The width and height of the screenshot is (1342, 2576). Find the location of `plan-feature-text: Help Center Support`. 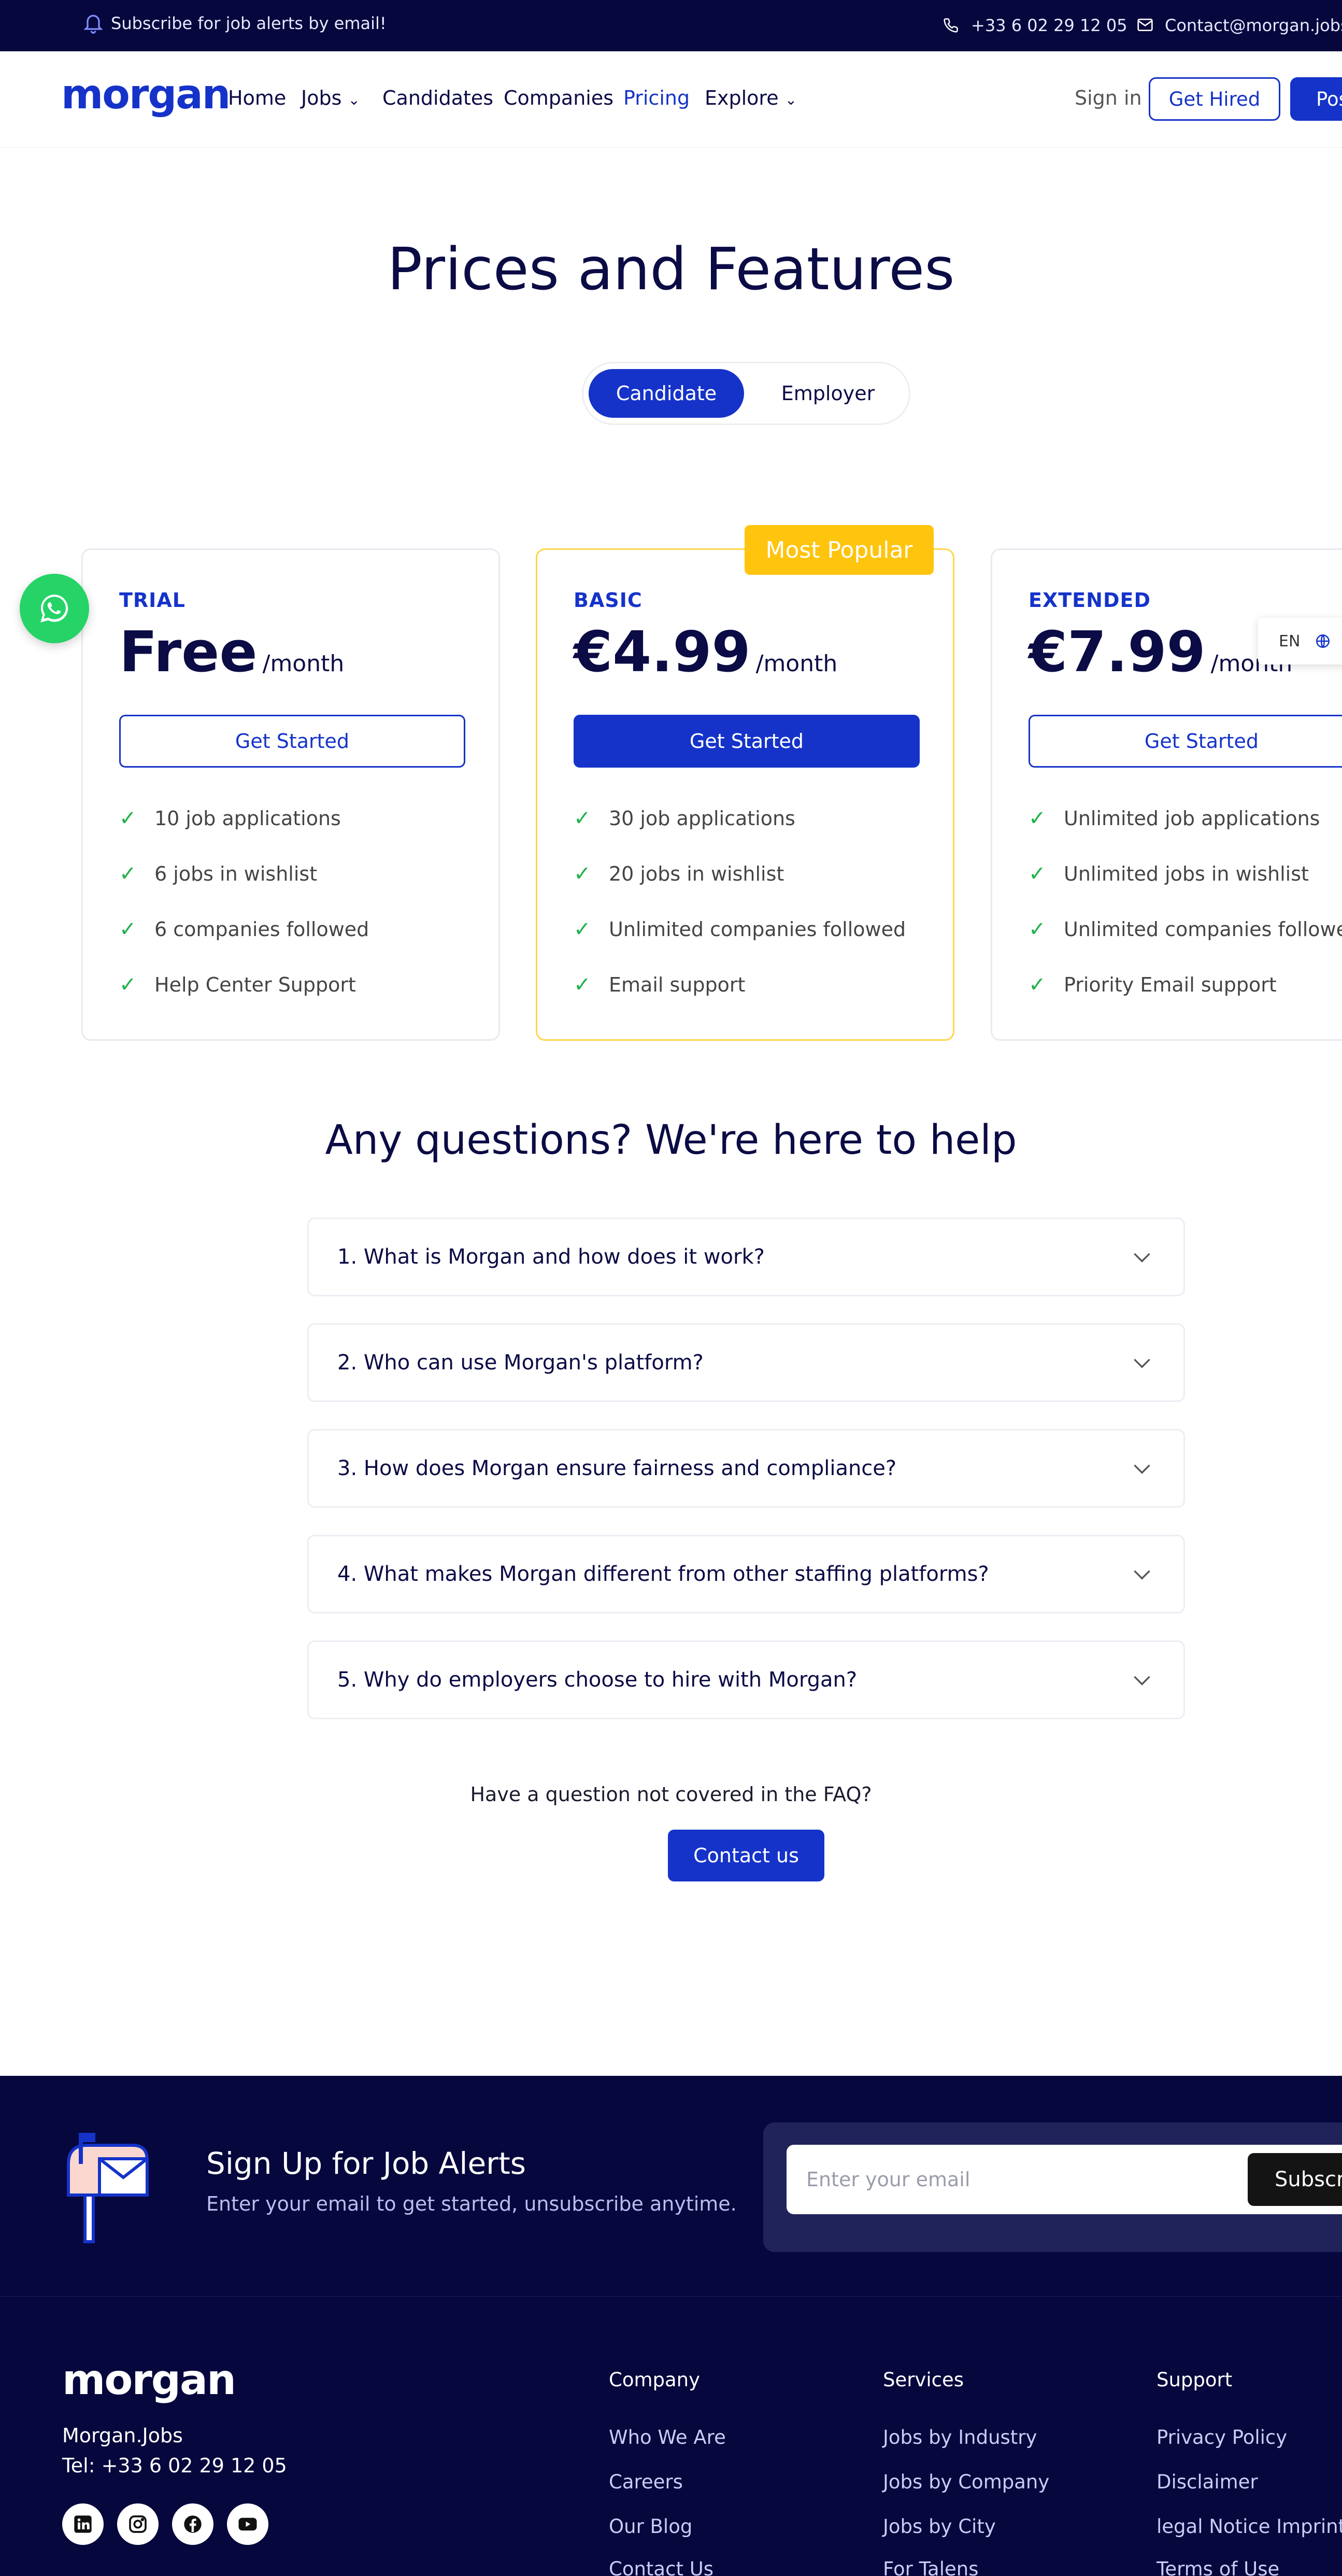

plan-feature-text: Help Center Support is located at coordinates (255, 984).